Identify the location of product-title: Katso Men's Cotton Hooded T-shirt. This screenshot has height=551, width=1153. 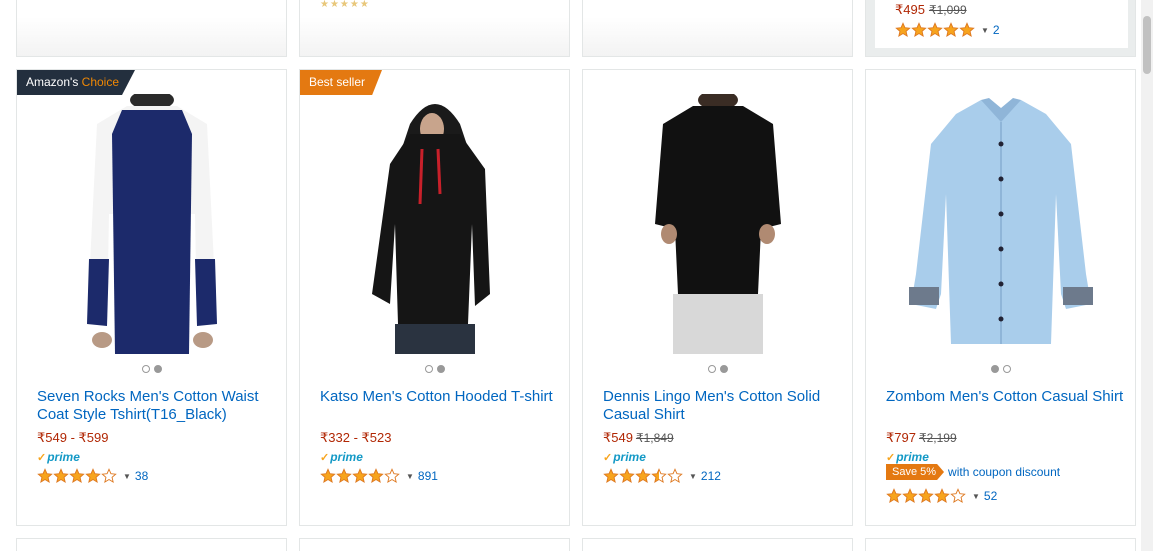
(440, 397).